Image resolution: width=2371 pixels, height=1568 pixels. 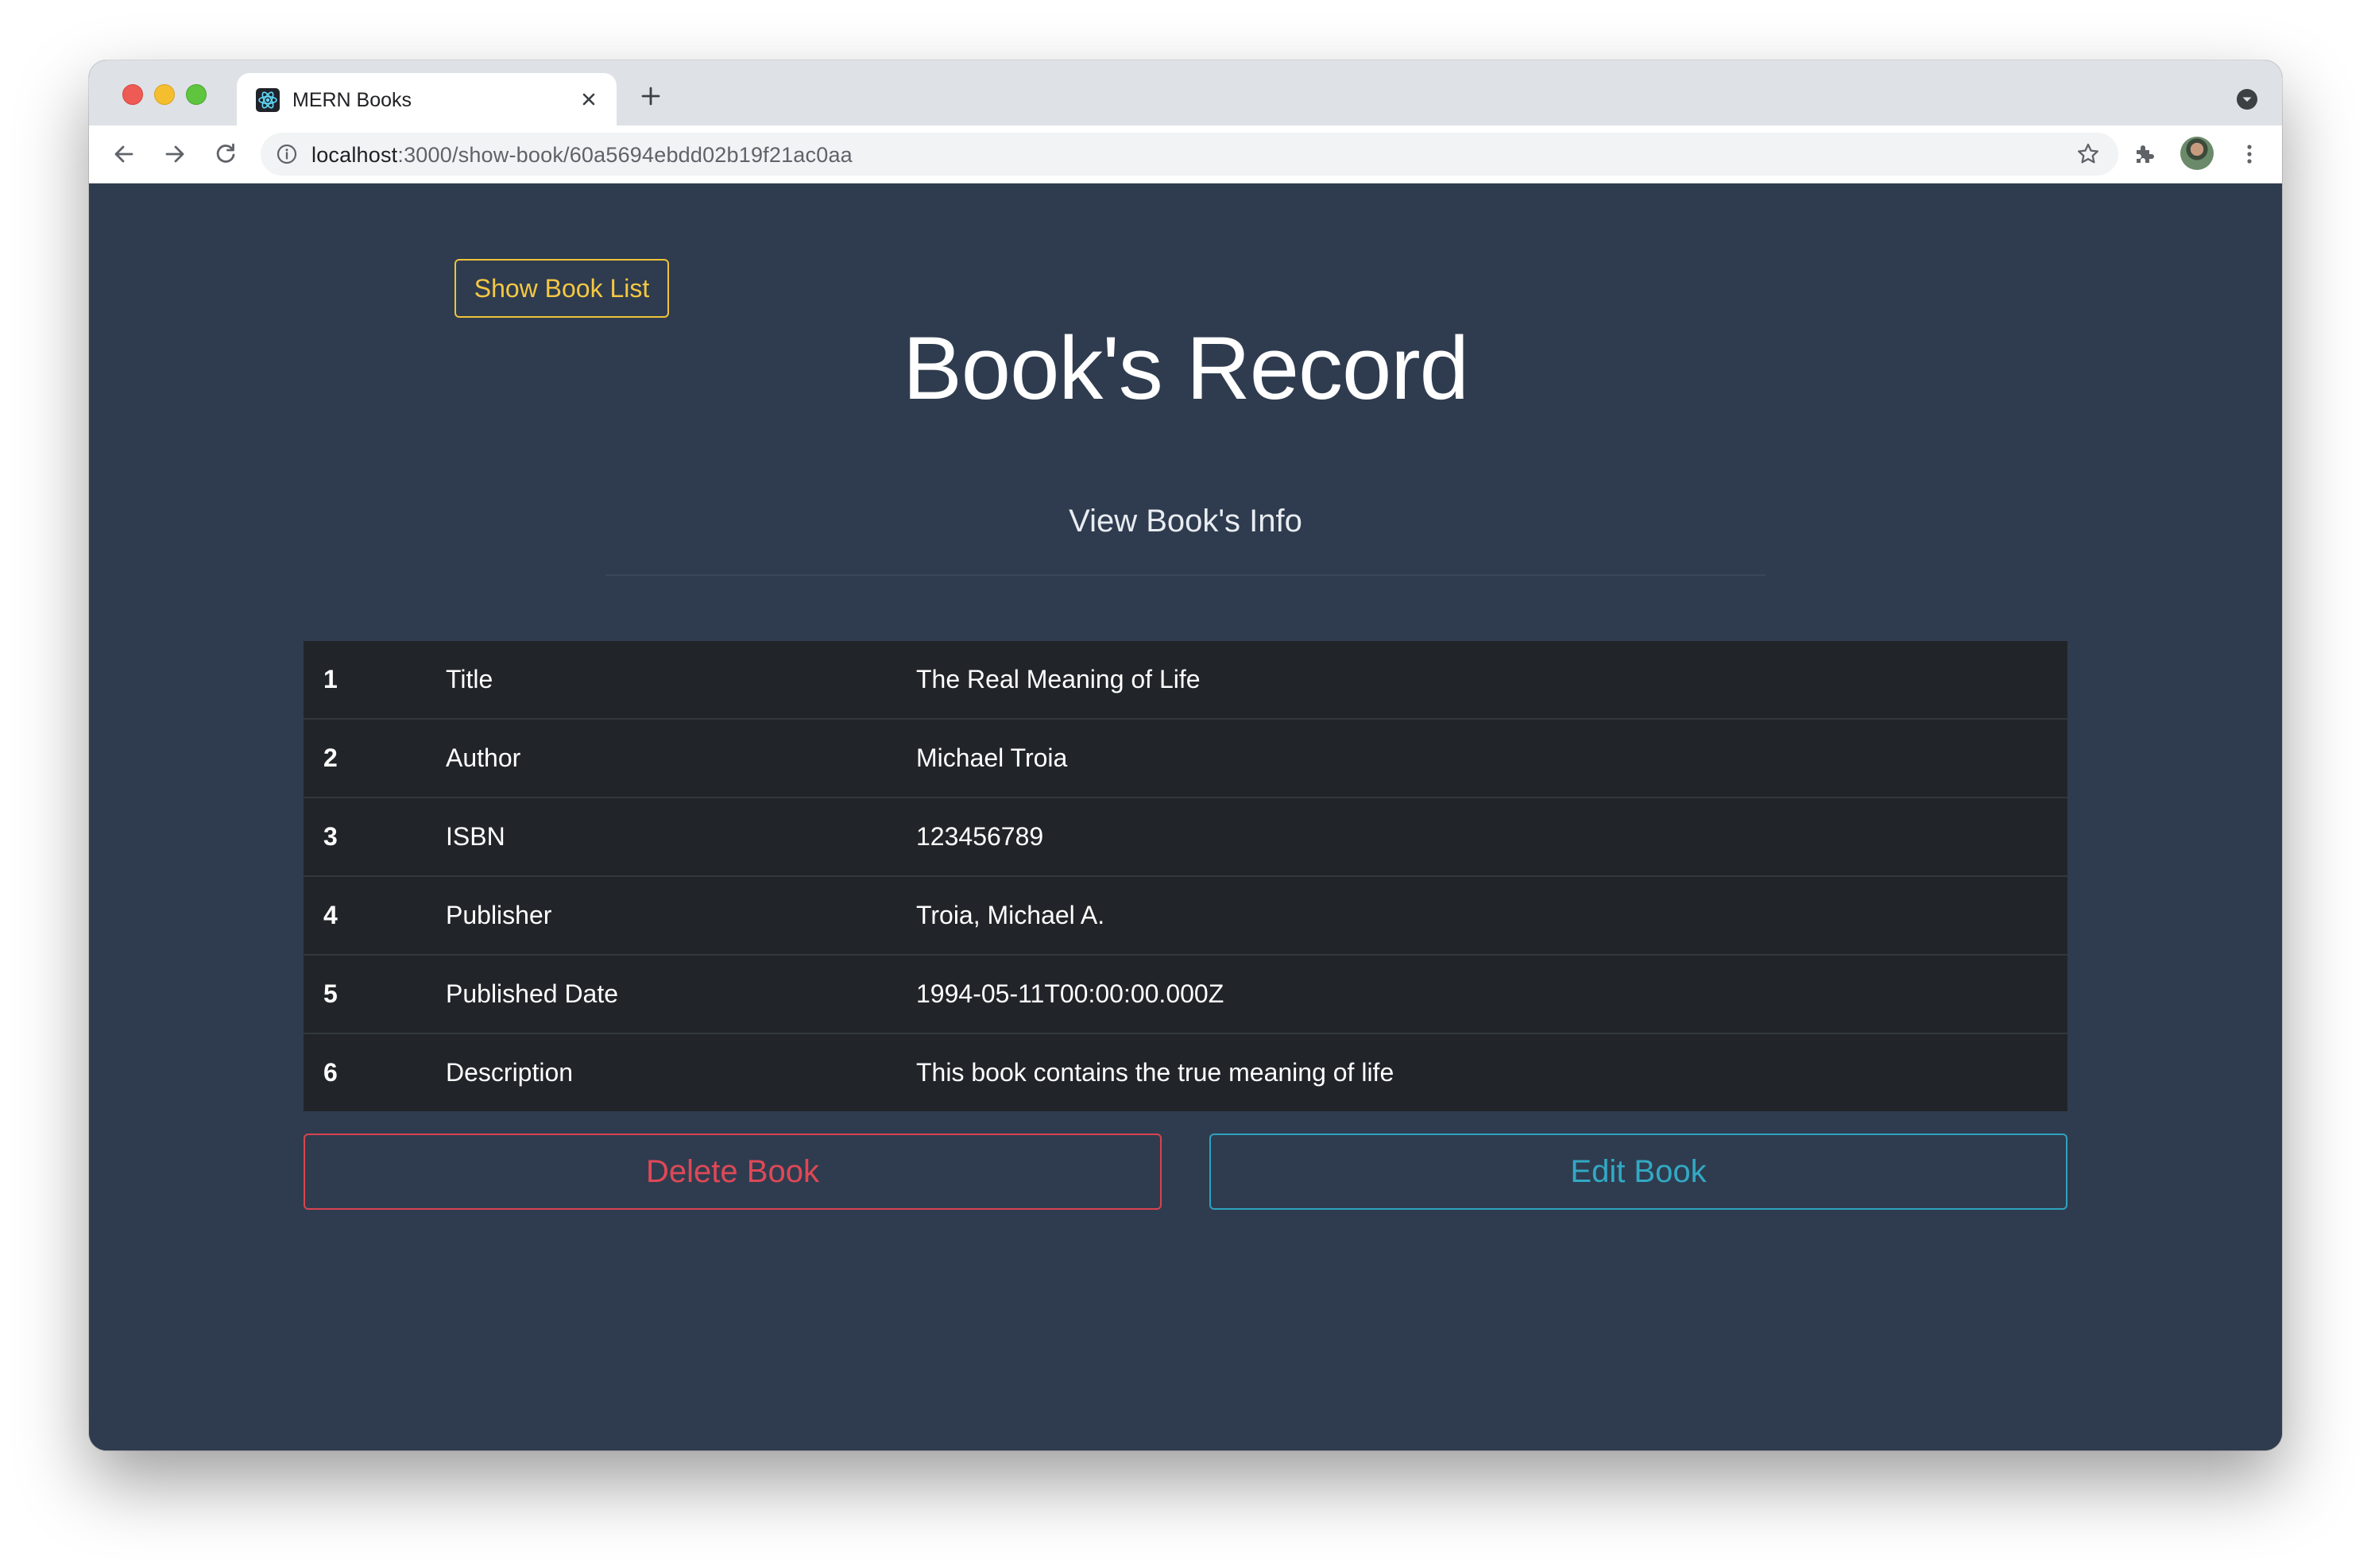 I want to click on field-label: Author, so click(x=681, y=758).